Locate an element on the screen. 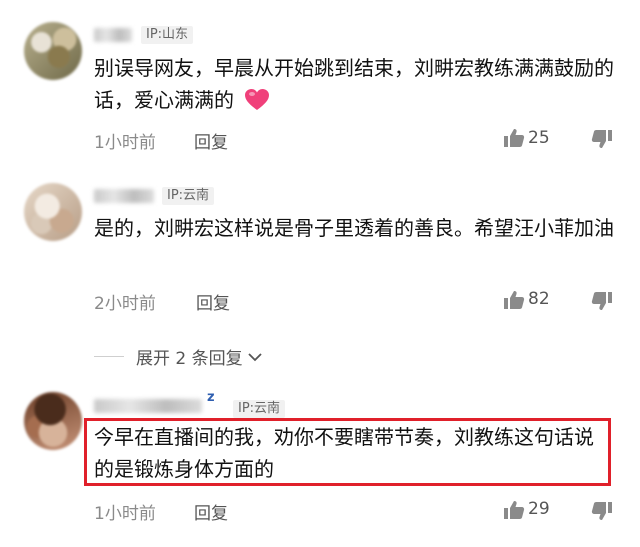  like-count: 29 is located at coordinates (539, 509).